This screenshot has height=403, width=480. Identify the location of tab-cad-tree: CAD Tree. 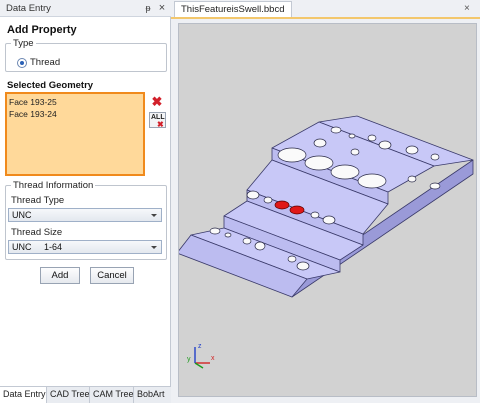
(68, 395).